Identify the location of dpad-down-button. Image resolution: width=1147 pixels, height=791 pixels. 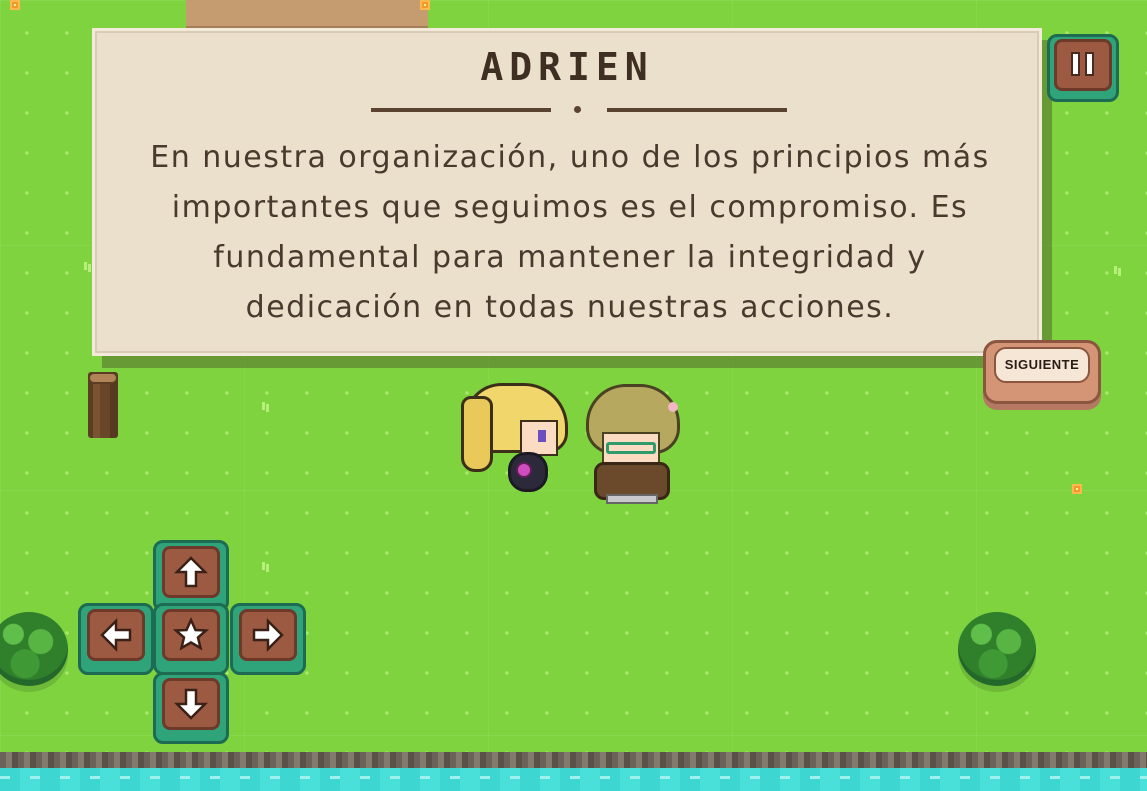
(191, 708).